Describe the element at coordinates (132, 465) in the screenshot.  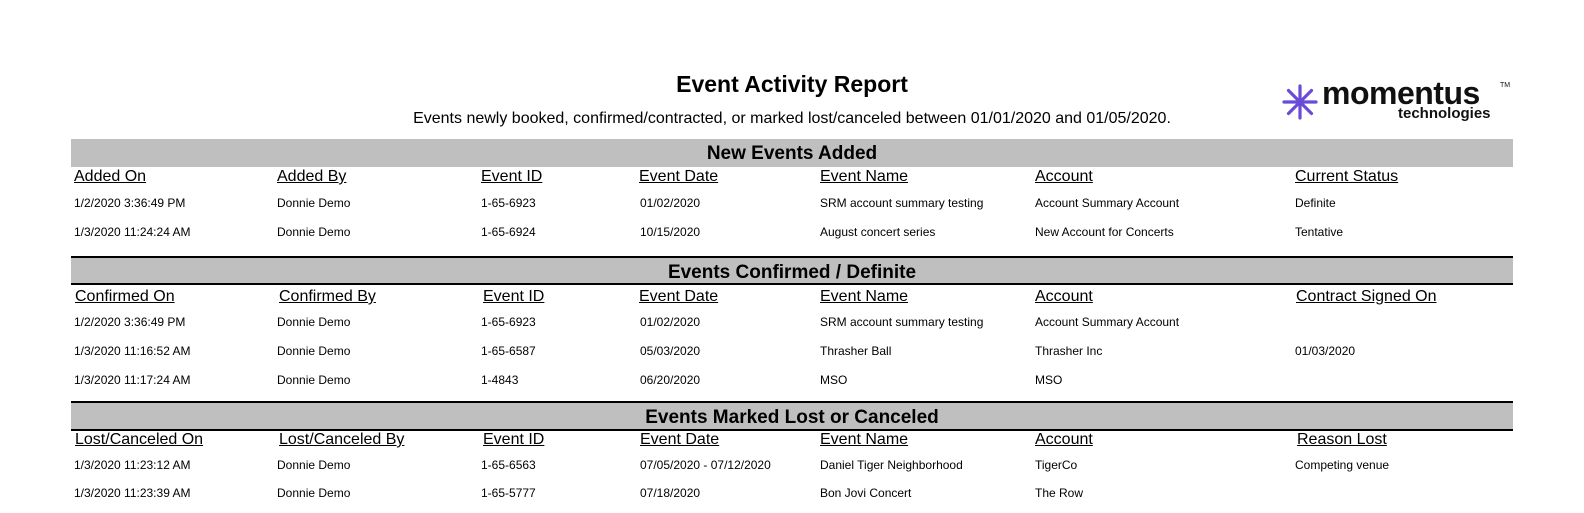
I see `cell-lost-canceled-on: 1/3/2020 11:23:12 AM` at that location.